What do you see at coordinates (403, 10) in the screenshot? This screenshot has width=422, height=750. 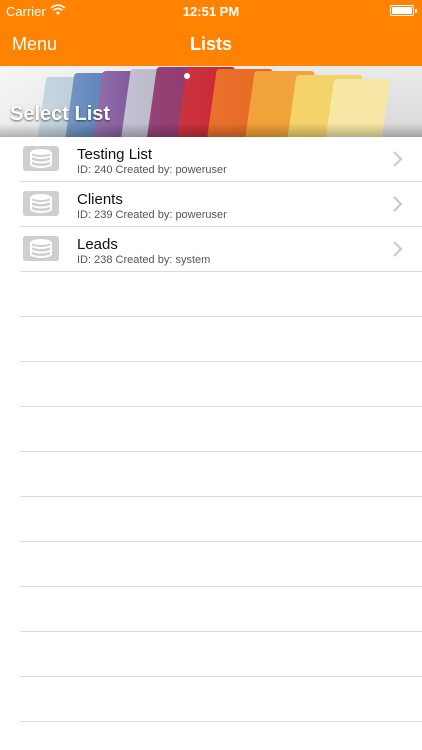 I see `battery-icon` at bounding box center [403, 10].